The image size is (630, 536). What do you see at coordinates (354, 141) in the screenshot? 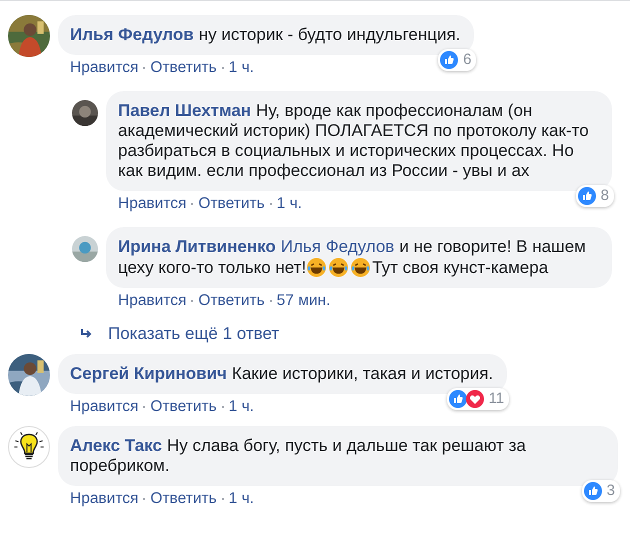
I see `comment-text: Павел Шехтман Ну, вроде как профессионалам (он академический историк) ПОЛАГАЕТСЯ по протоколу как-то разбираться в социальных и исторических процессах. Но как видим. если профессионал из России - увы и ах` at bounding box center [354, 141].